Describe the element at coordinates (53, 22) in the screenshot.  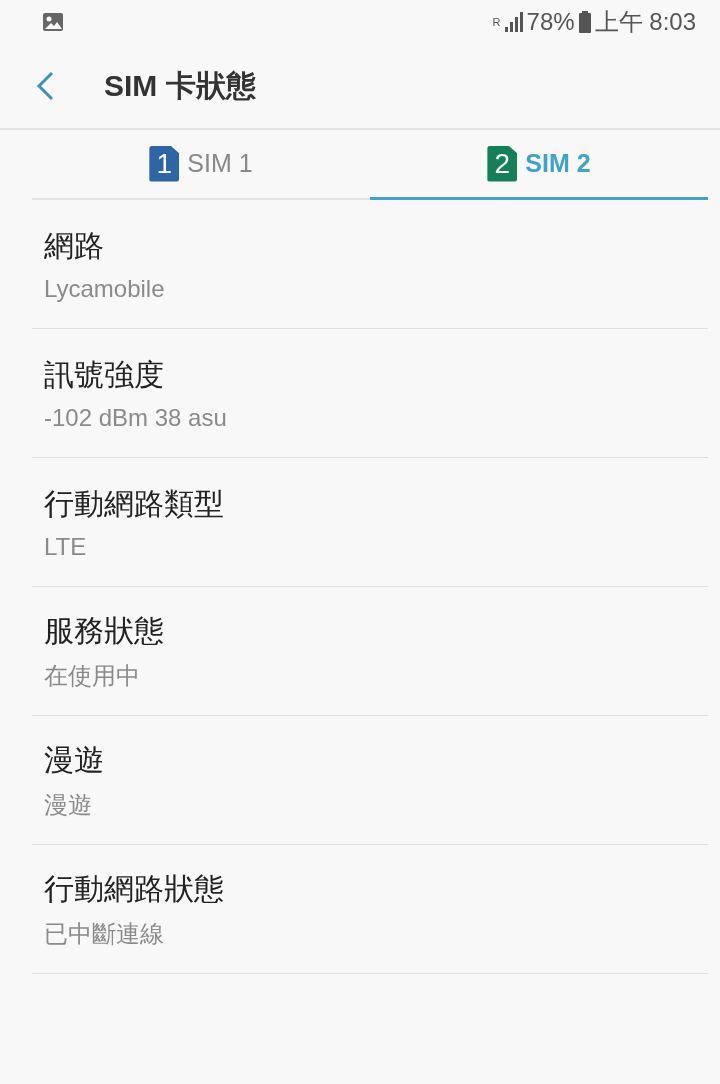
I see `image-icon` at that location.